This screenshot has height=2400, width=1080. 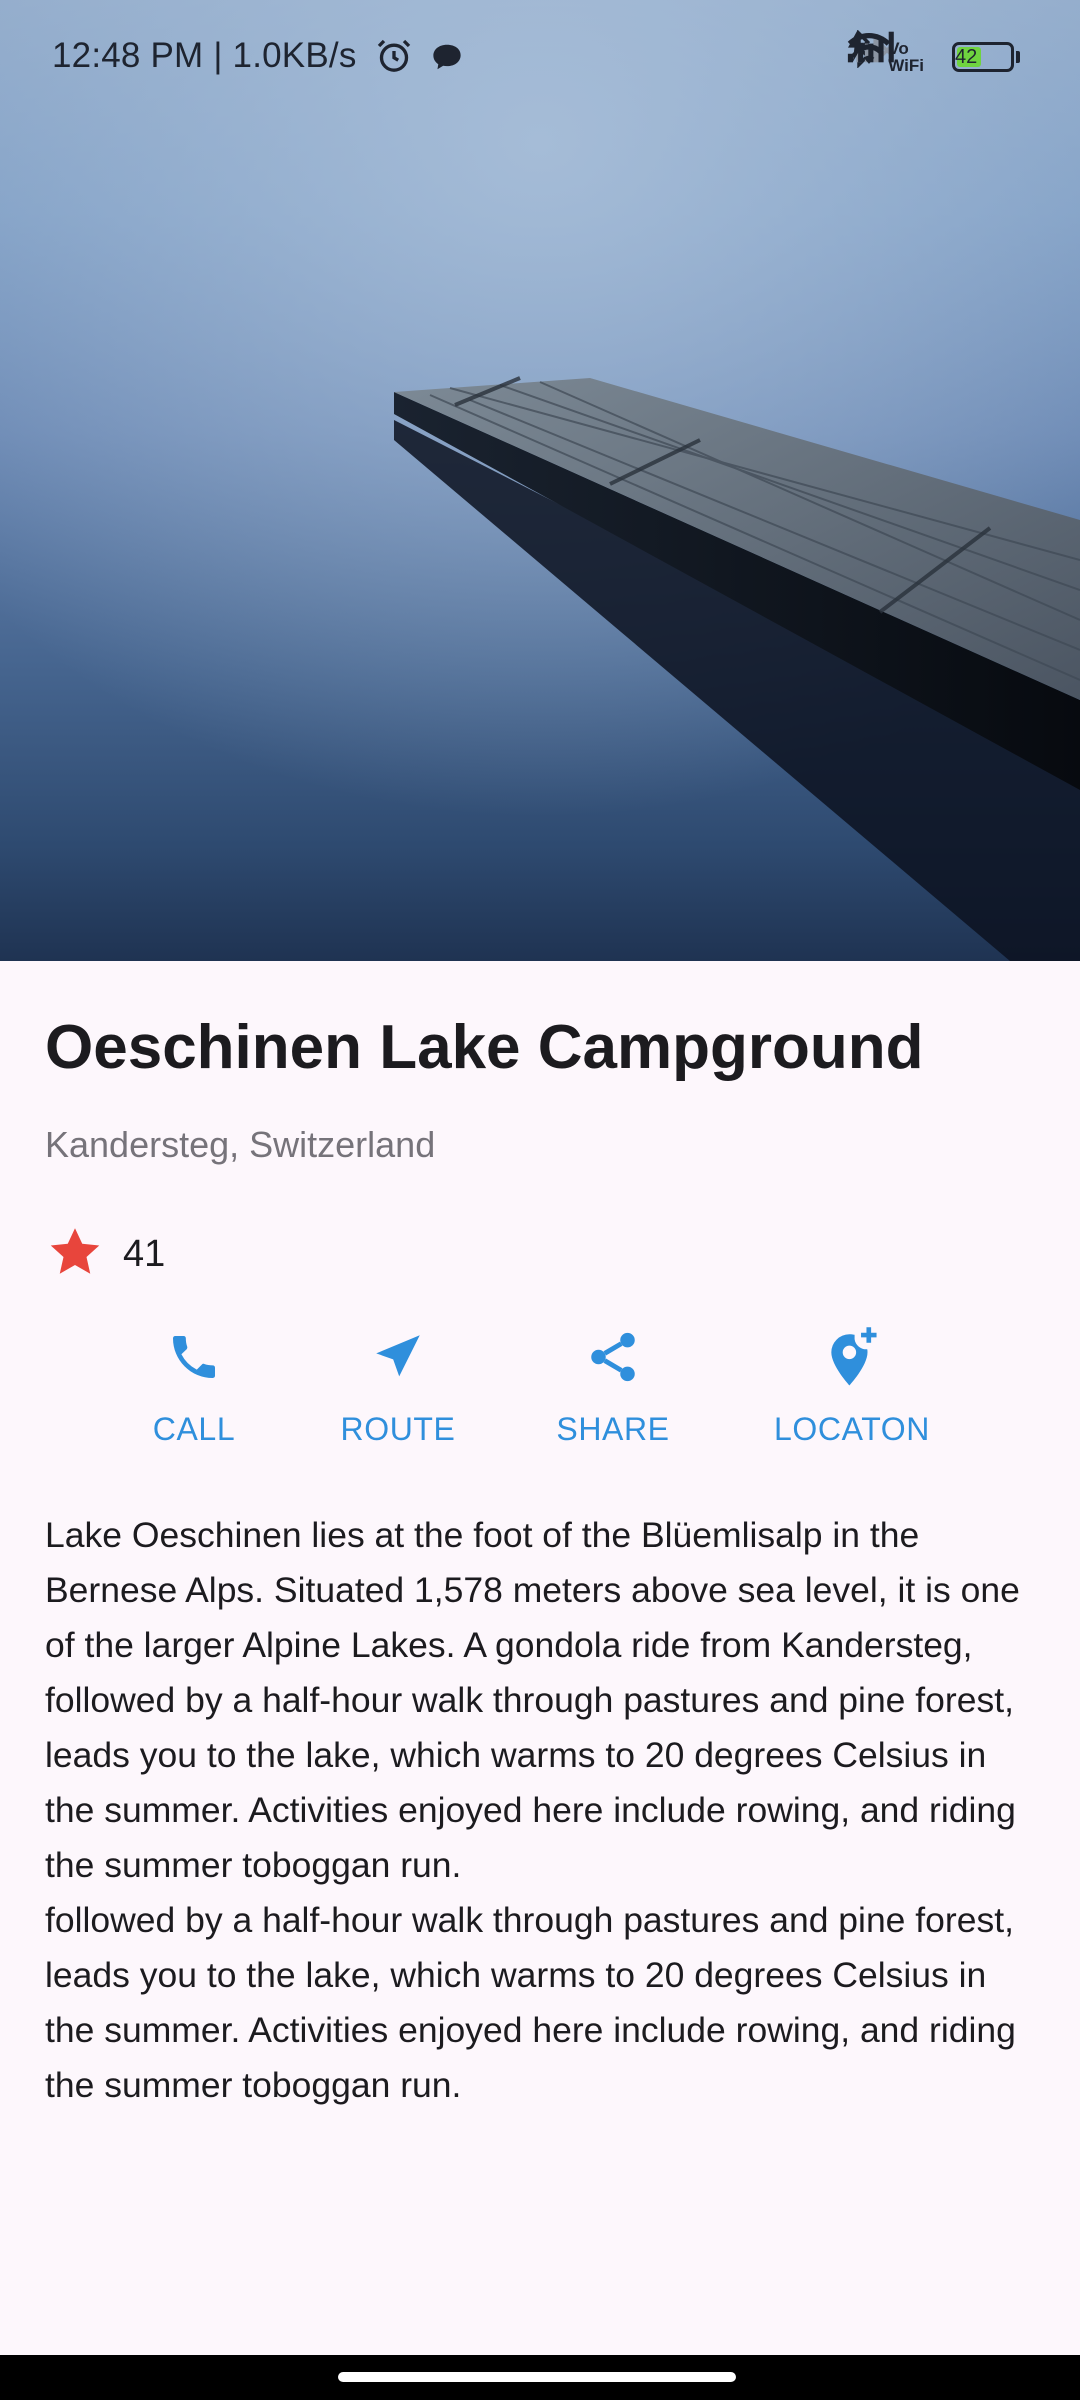 What do you see at coordinates (240, 1144) in the screenshot?
I see `place-location: Kandersteg, Switzerland` at bounding box center [240, 1144].